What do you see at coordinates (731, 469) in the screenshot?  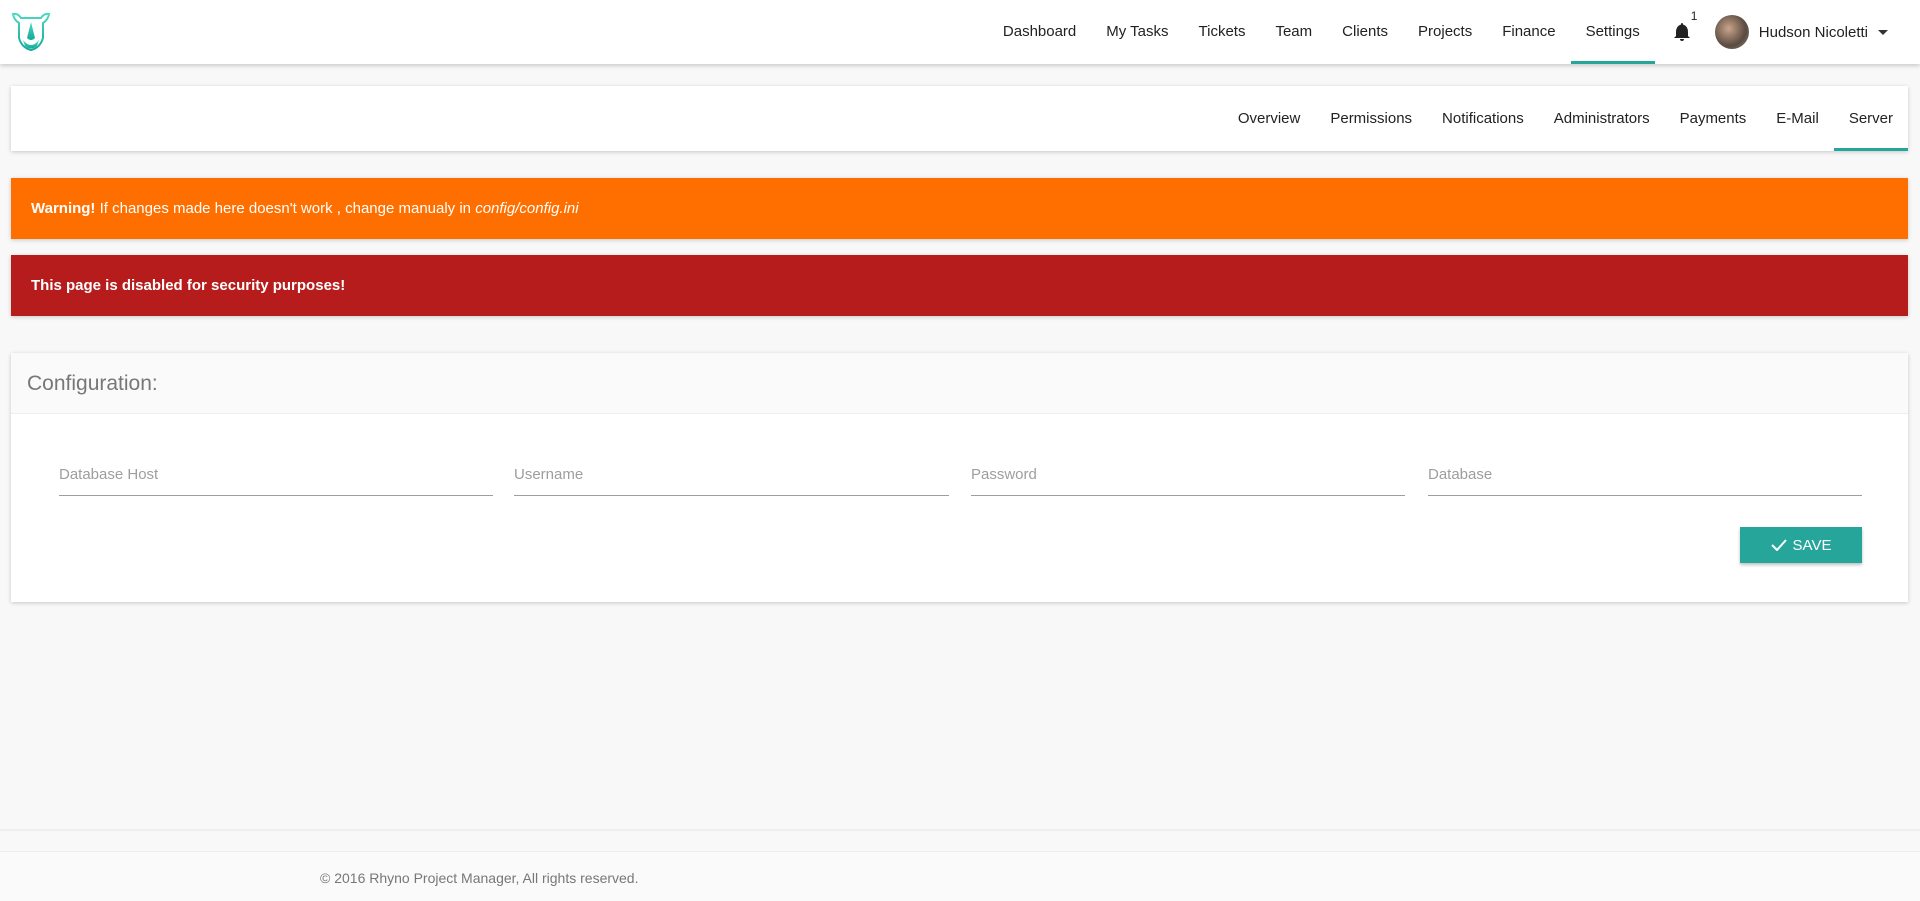 I see `username-input` at bounding box center [731, 469].